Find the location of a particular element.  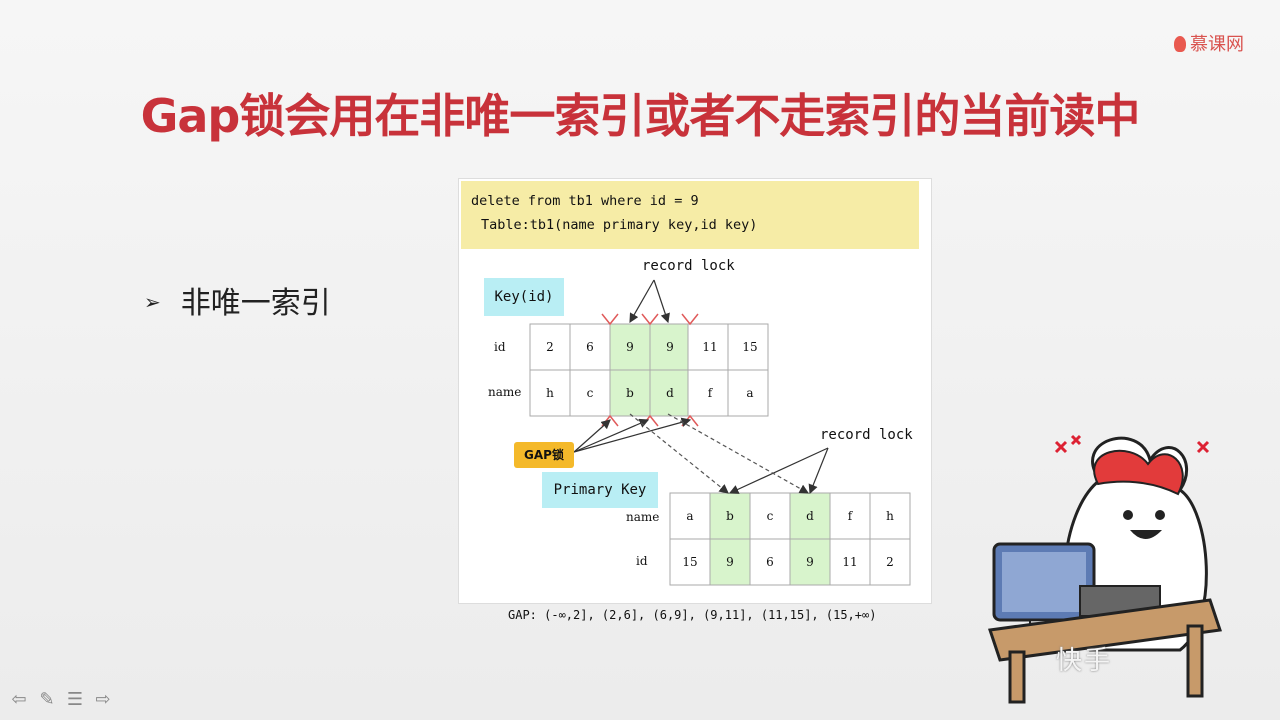

gap-lock-arrow is located at coordinates (611, 435).